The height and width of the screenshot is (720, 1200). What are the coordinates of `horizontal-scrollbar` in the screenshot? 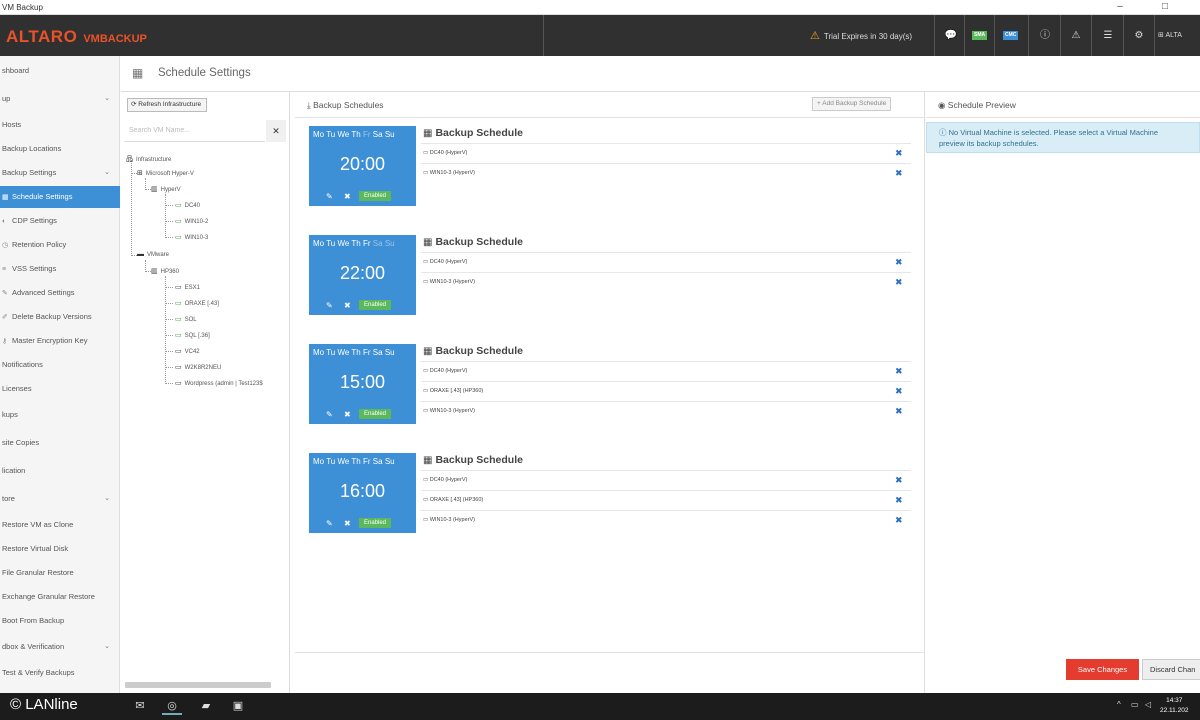 It's located at (198, 685).